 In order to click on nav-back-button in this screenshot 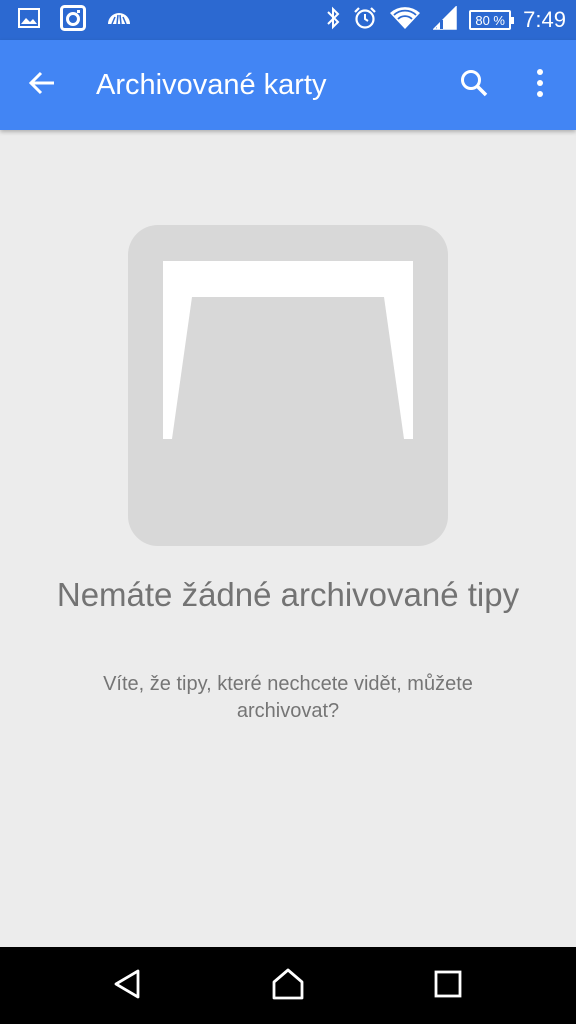, I will do `click(128, 986)`.